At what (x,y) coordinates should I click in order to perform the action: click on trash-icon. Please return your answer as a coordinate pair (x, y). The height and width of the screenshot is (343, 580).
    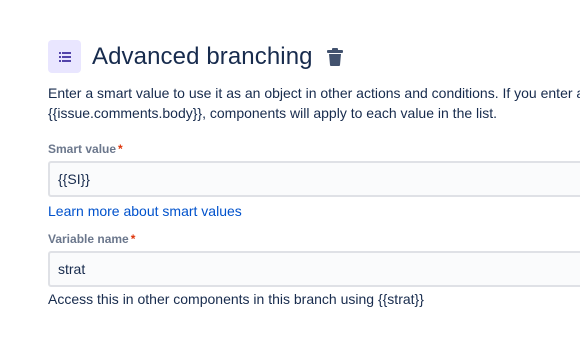
    Looking at the image, I should click on (335, 57).